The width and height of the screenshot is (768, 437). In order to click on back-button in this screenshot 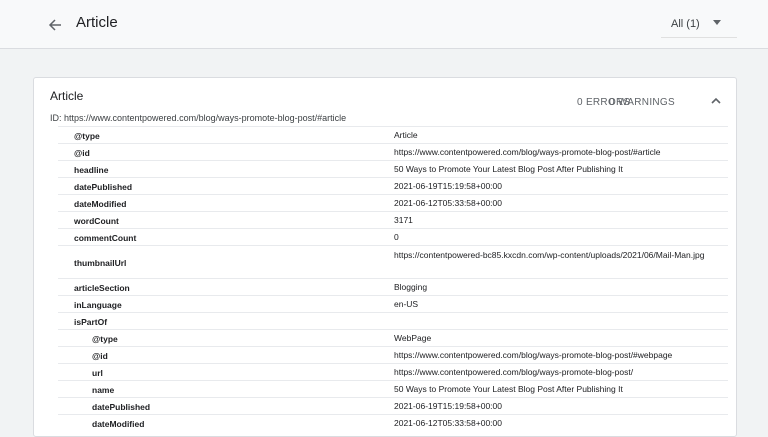, I will do `click(55, 25)`.